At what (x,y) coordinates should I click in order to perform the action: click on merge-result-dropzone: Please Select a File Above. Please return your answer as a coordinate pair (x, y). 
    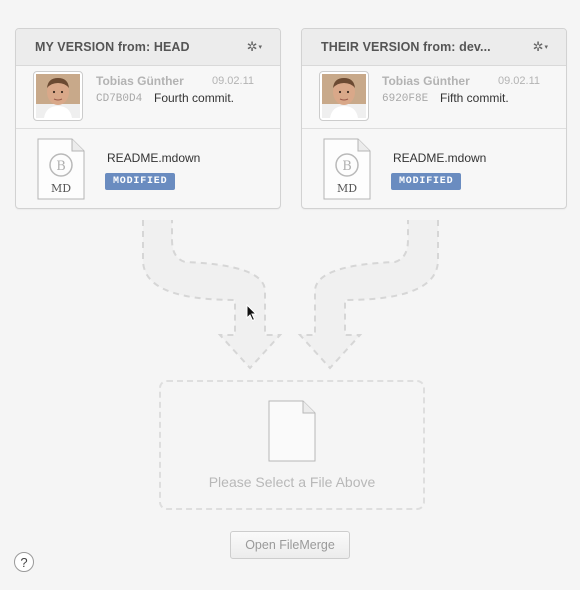
    Looking at the image, I should click on (292, 445).